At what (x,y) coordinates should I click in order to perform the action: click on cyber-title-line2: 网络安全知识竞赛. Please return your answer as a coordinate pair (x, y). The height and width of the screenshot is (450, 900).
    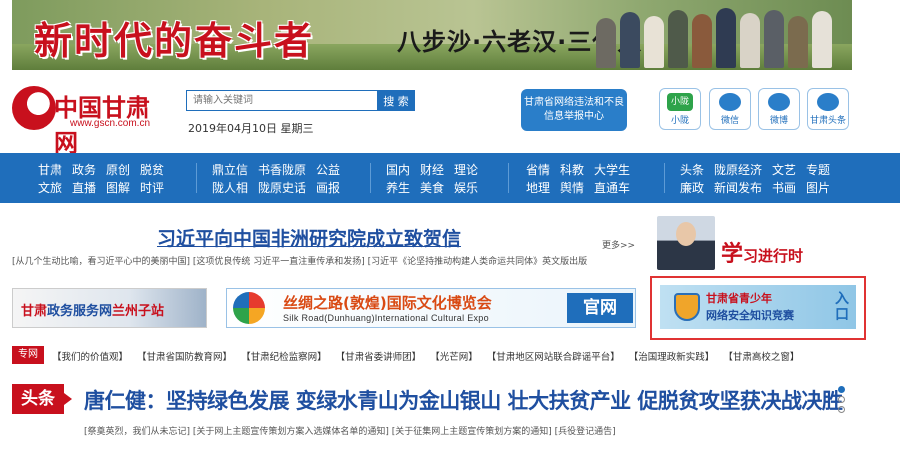
    Looking at the image, I should click on (750, 315).